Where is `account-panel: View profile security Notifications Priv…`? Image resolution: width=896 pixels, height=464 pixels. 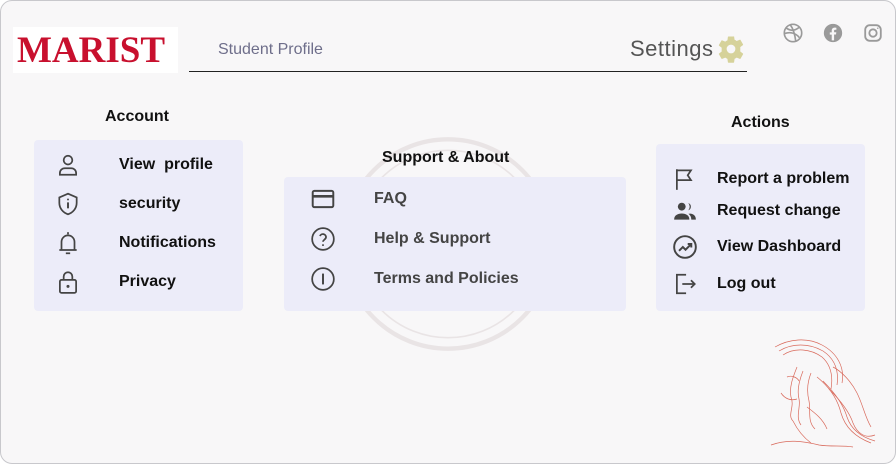
account-panel: View profile security Notifications Priv… is located at coordinates (138, 225).